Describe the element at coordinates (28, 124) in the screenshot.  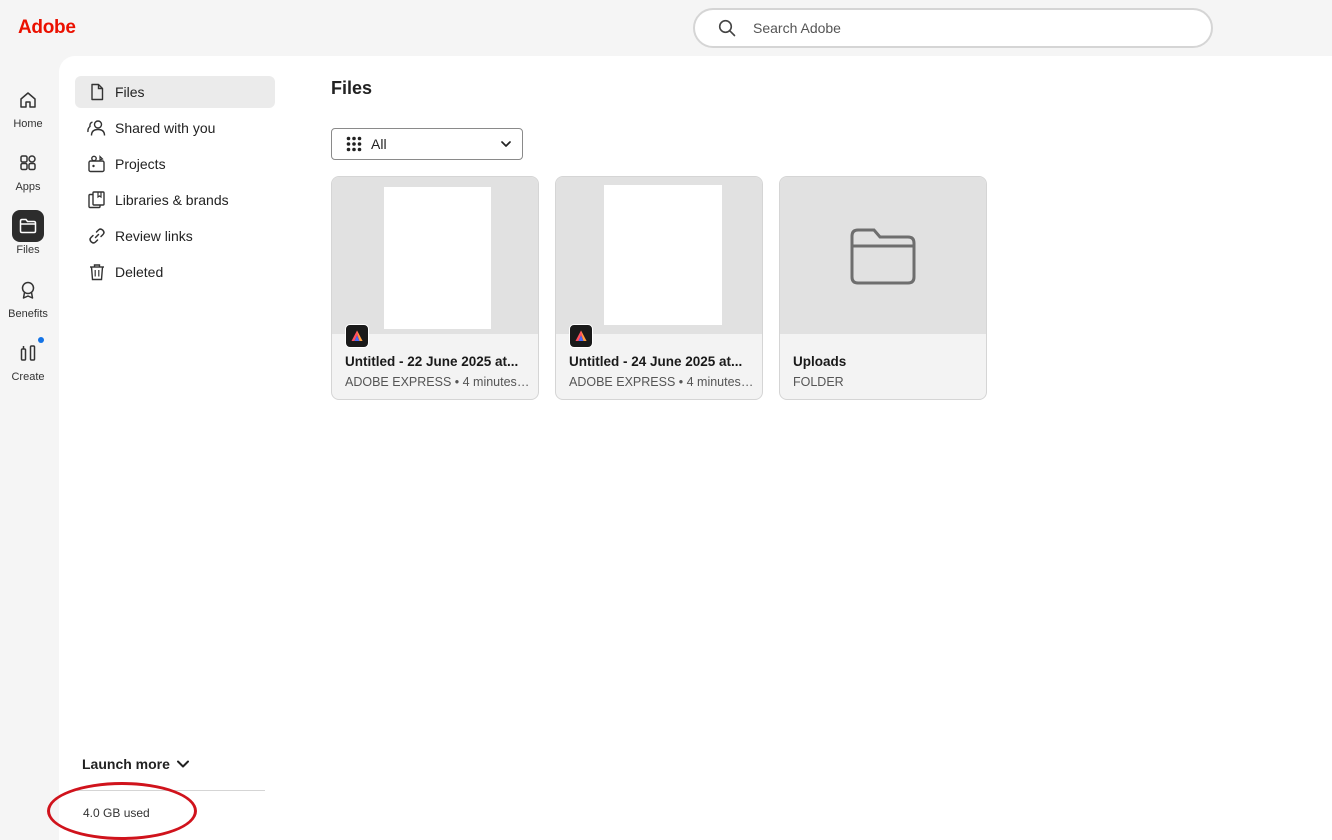
I see `rail-label: Home` at that location.